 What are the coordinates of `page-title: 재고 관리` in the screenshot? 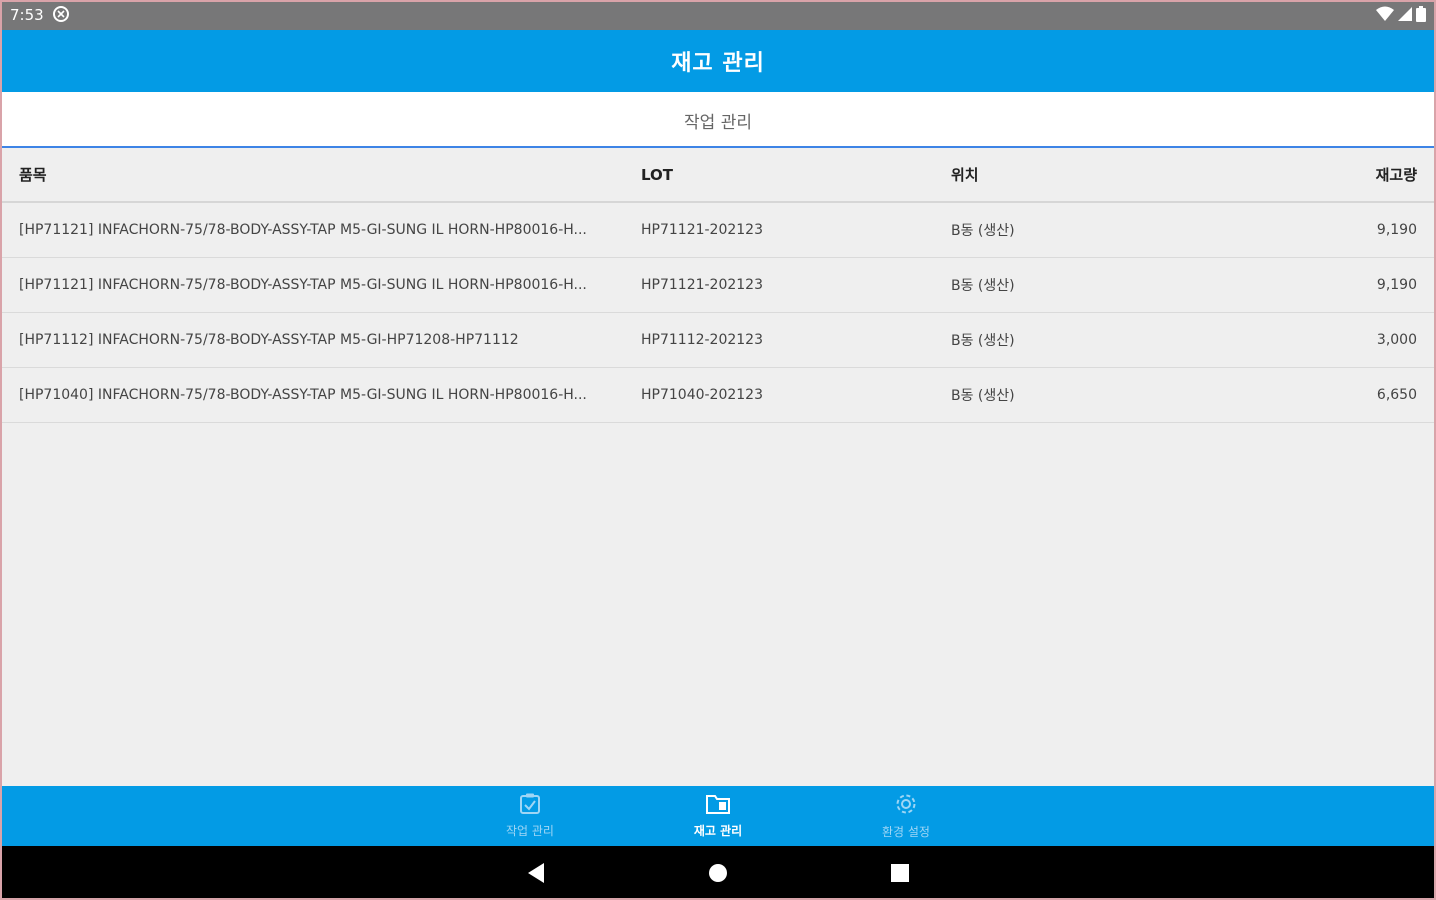 It's located at (718, 63).